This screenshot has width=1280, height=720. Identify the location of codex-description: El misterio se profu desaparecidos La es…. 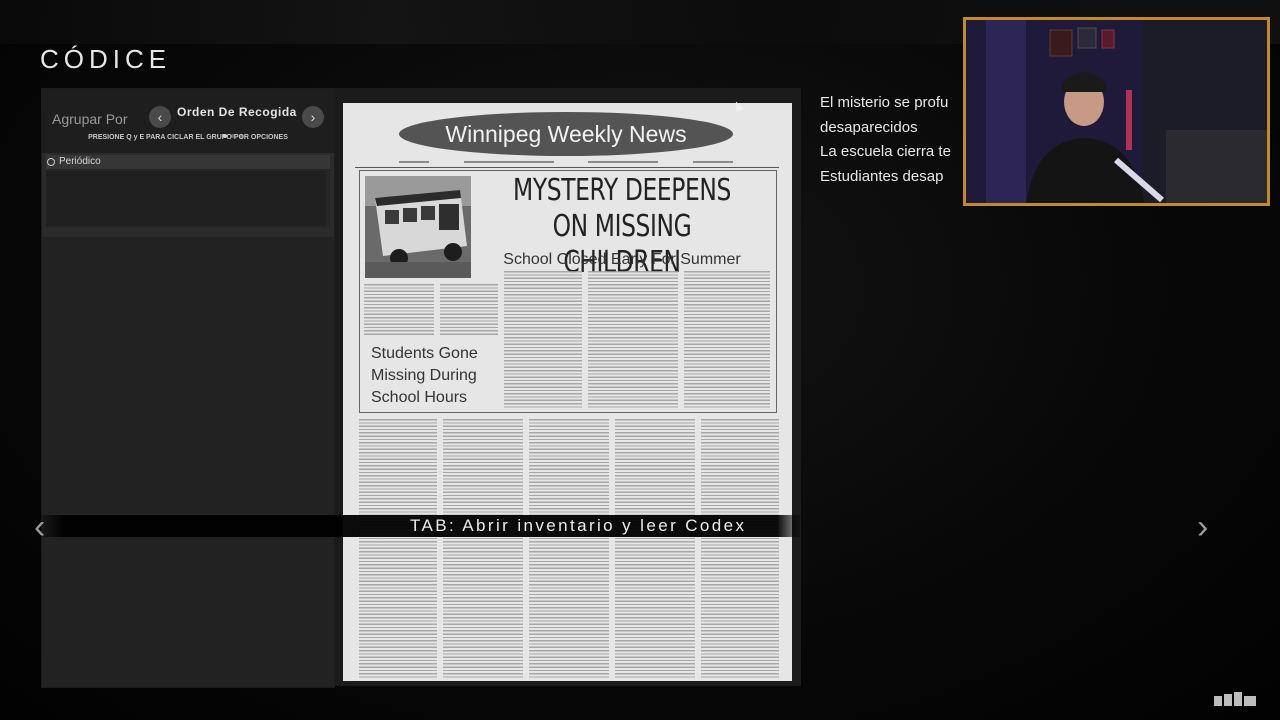
(900, 140).